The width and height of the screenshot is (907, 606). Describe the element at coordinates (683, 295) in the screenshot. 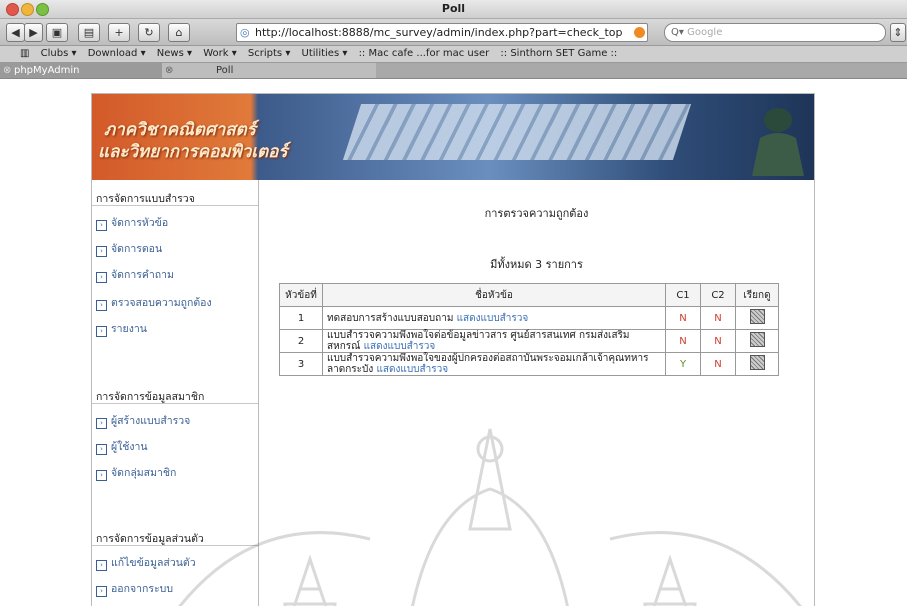

I see `col-header-c1: C1` at that location.